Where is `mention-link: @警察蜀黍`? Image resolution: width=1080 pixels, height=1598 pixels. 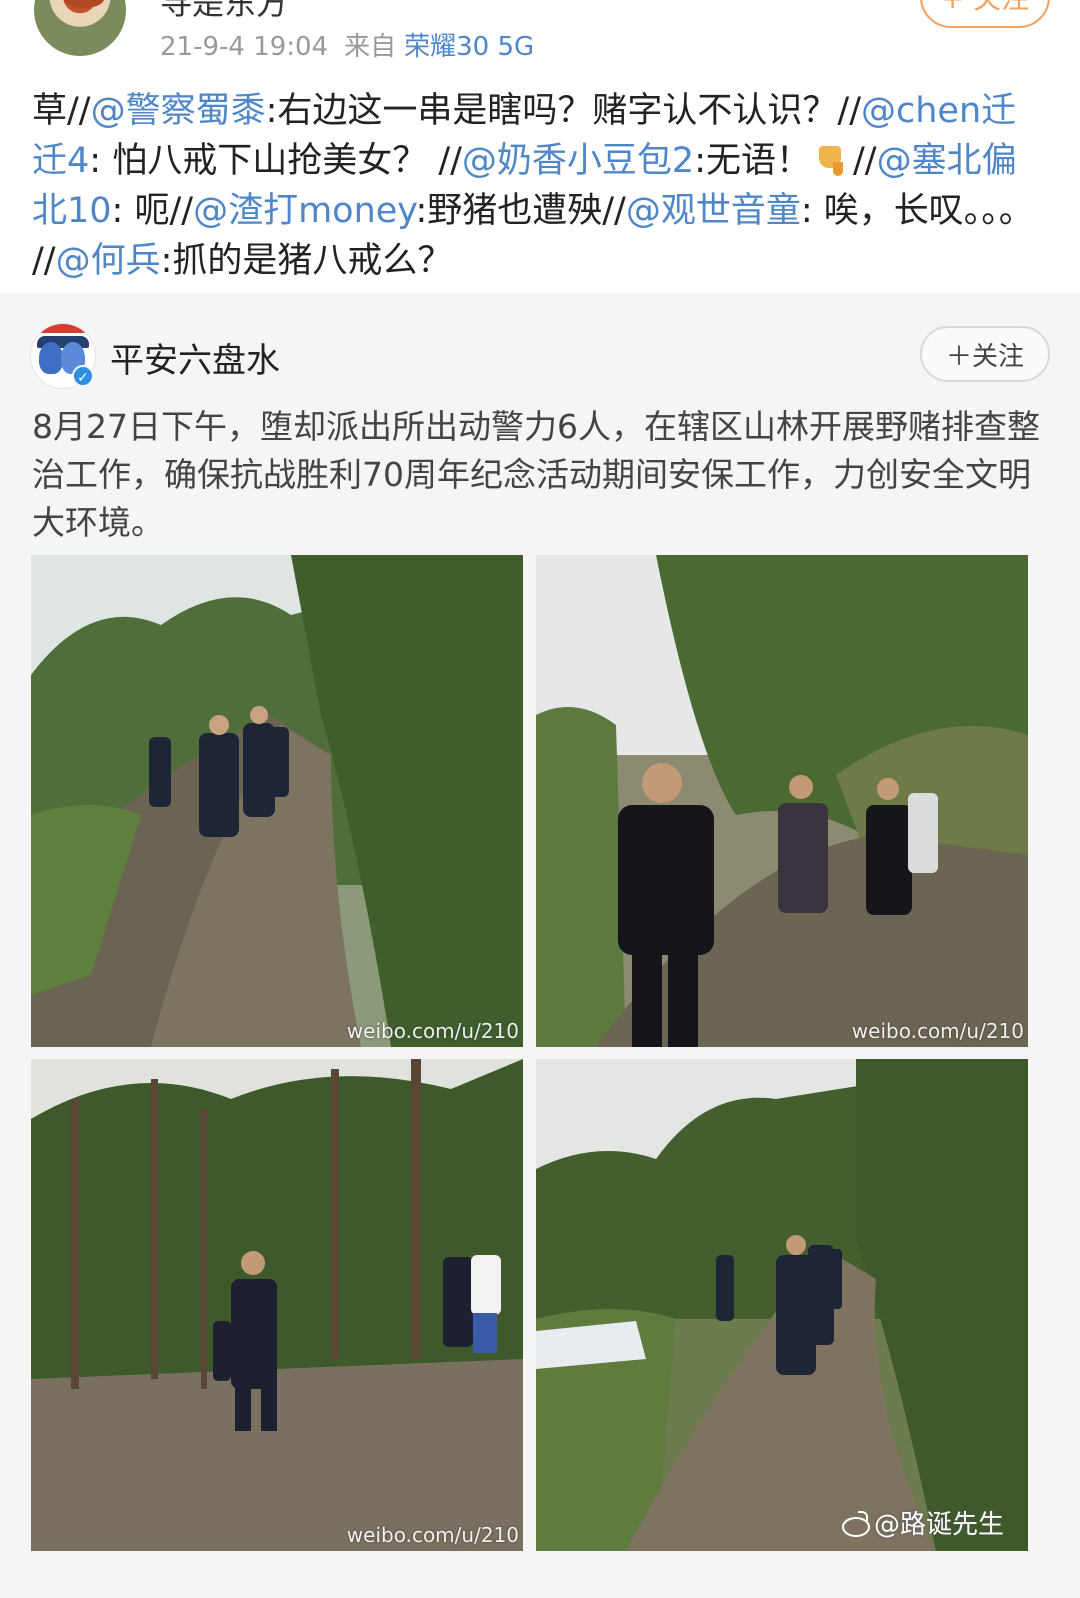
mention-link: @警察蜀黍 is located at coordinates (178, 111).